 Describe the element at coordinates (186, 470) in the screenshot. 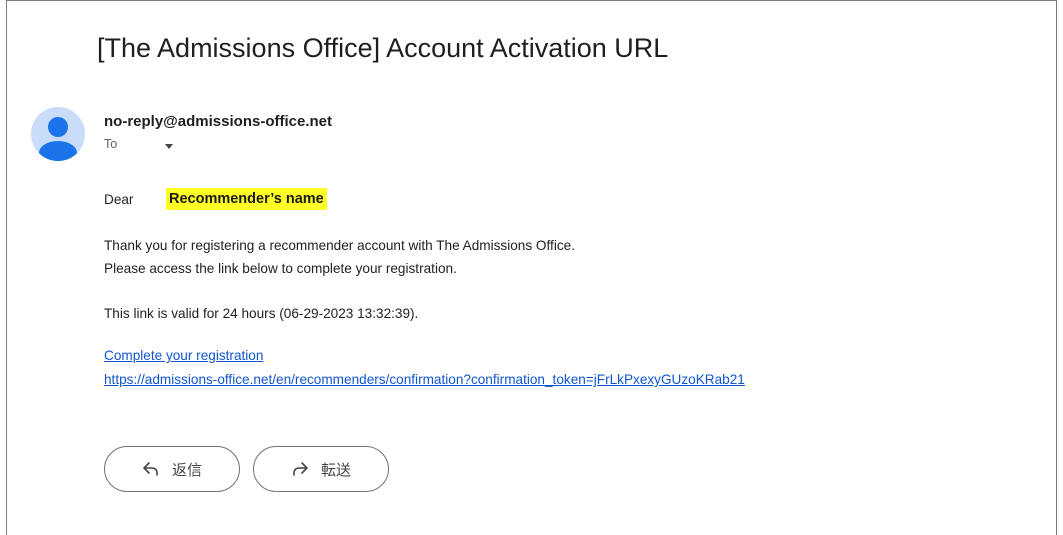

I see `reply-label: 返信` at that location.